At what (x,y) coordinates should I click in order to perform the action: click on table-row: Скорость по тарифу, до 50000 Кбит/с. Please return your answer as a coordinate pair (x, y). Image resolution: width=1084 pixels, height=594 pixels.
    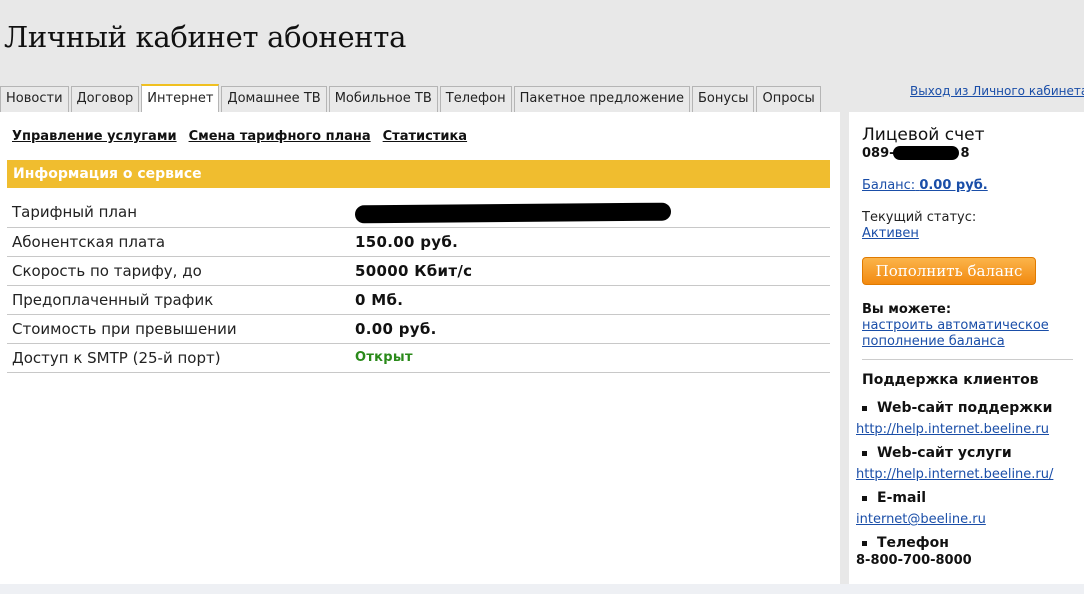
    Looking at the image, I should click on (418, 270).